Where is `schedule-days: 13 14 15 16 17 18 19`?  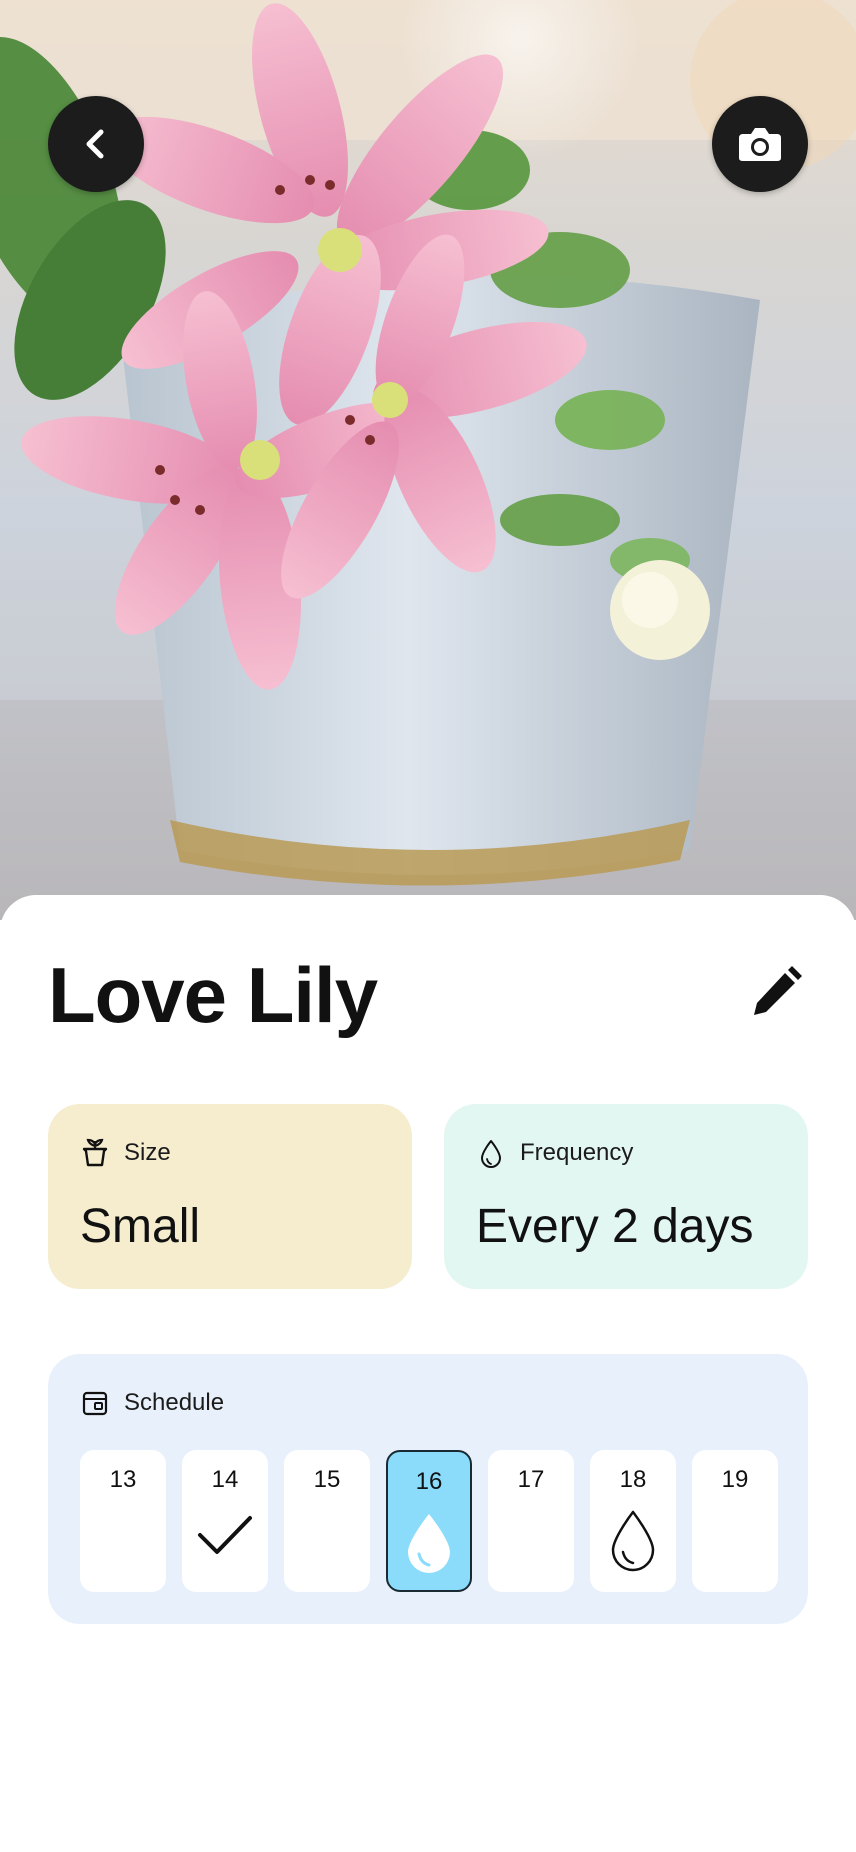
schedule-days: 13 14 15 16 17 18 19 is located at coordinates (430, 1521).